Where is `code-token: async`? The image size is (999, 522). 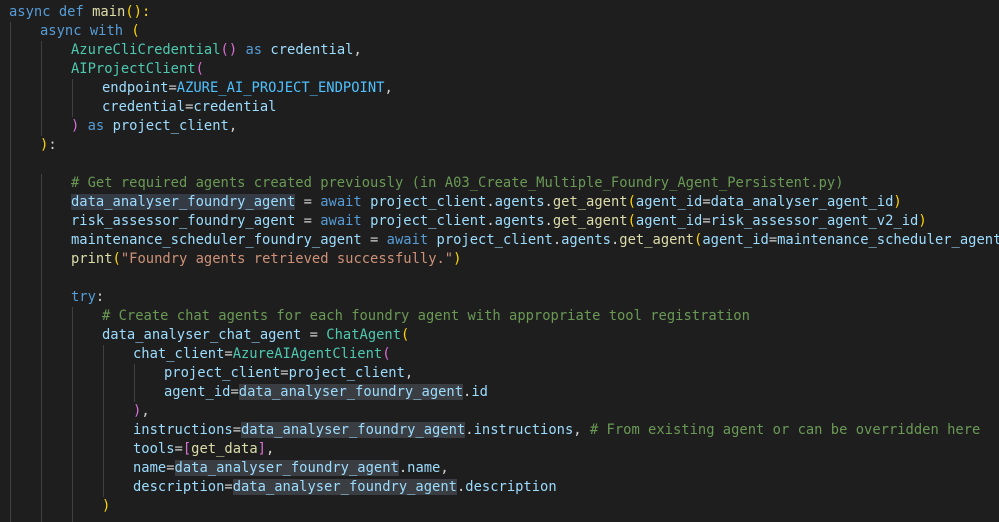
code-token: async is located at coordinates (30, 12).